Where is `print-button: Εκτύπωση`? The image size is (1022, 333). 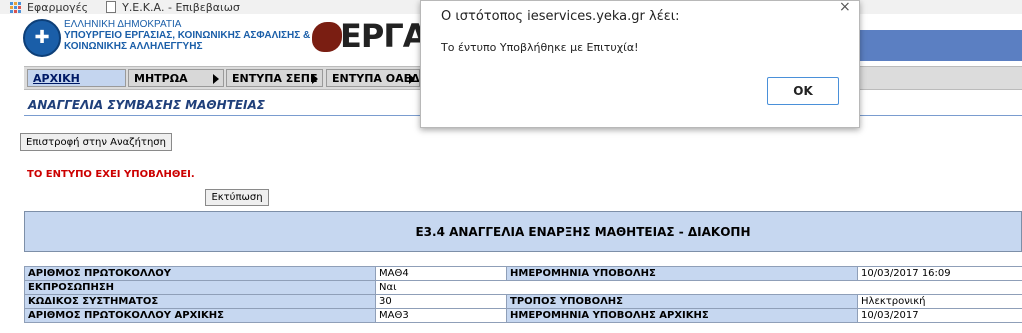
print-button: Εκτύπωση is located at coordinates (237, 197).